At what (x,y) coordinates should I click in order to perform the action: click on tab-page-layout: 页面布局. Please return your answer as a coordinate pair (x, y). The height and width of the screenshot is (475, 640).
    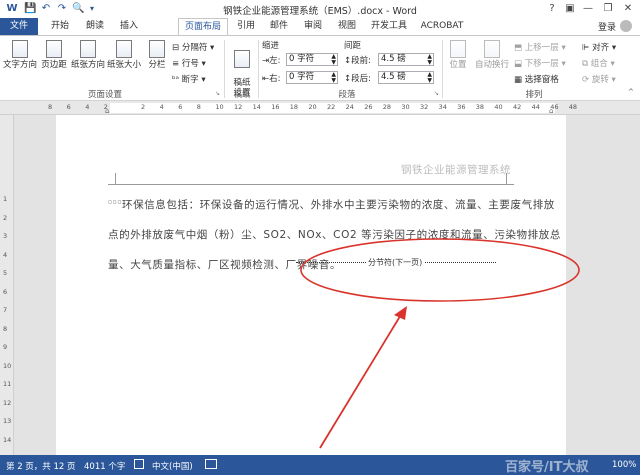
    Looking at the image, I should click on (203, 26).